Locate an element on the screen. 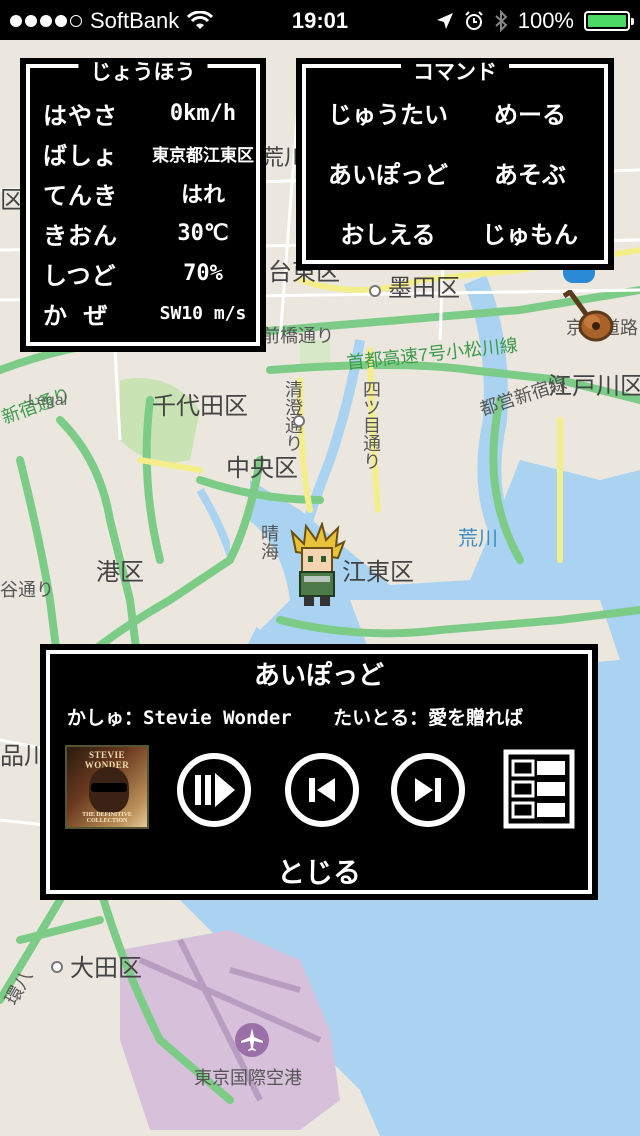 The height and width of the screenshot is (1136, 640). map-label-minato: 港区 is located at coordinates (120, 572).